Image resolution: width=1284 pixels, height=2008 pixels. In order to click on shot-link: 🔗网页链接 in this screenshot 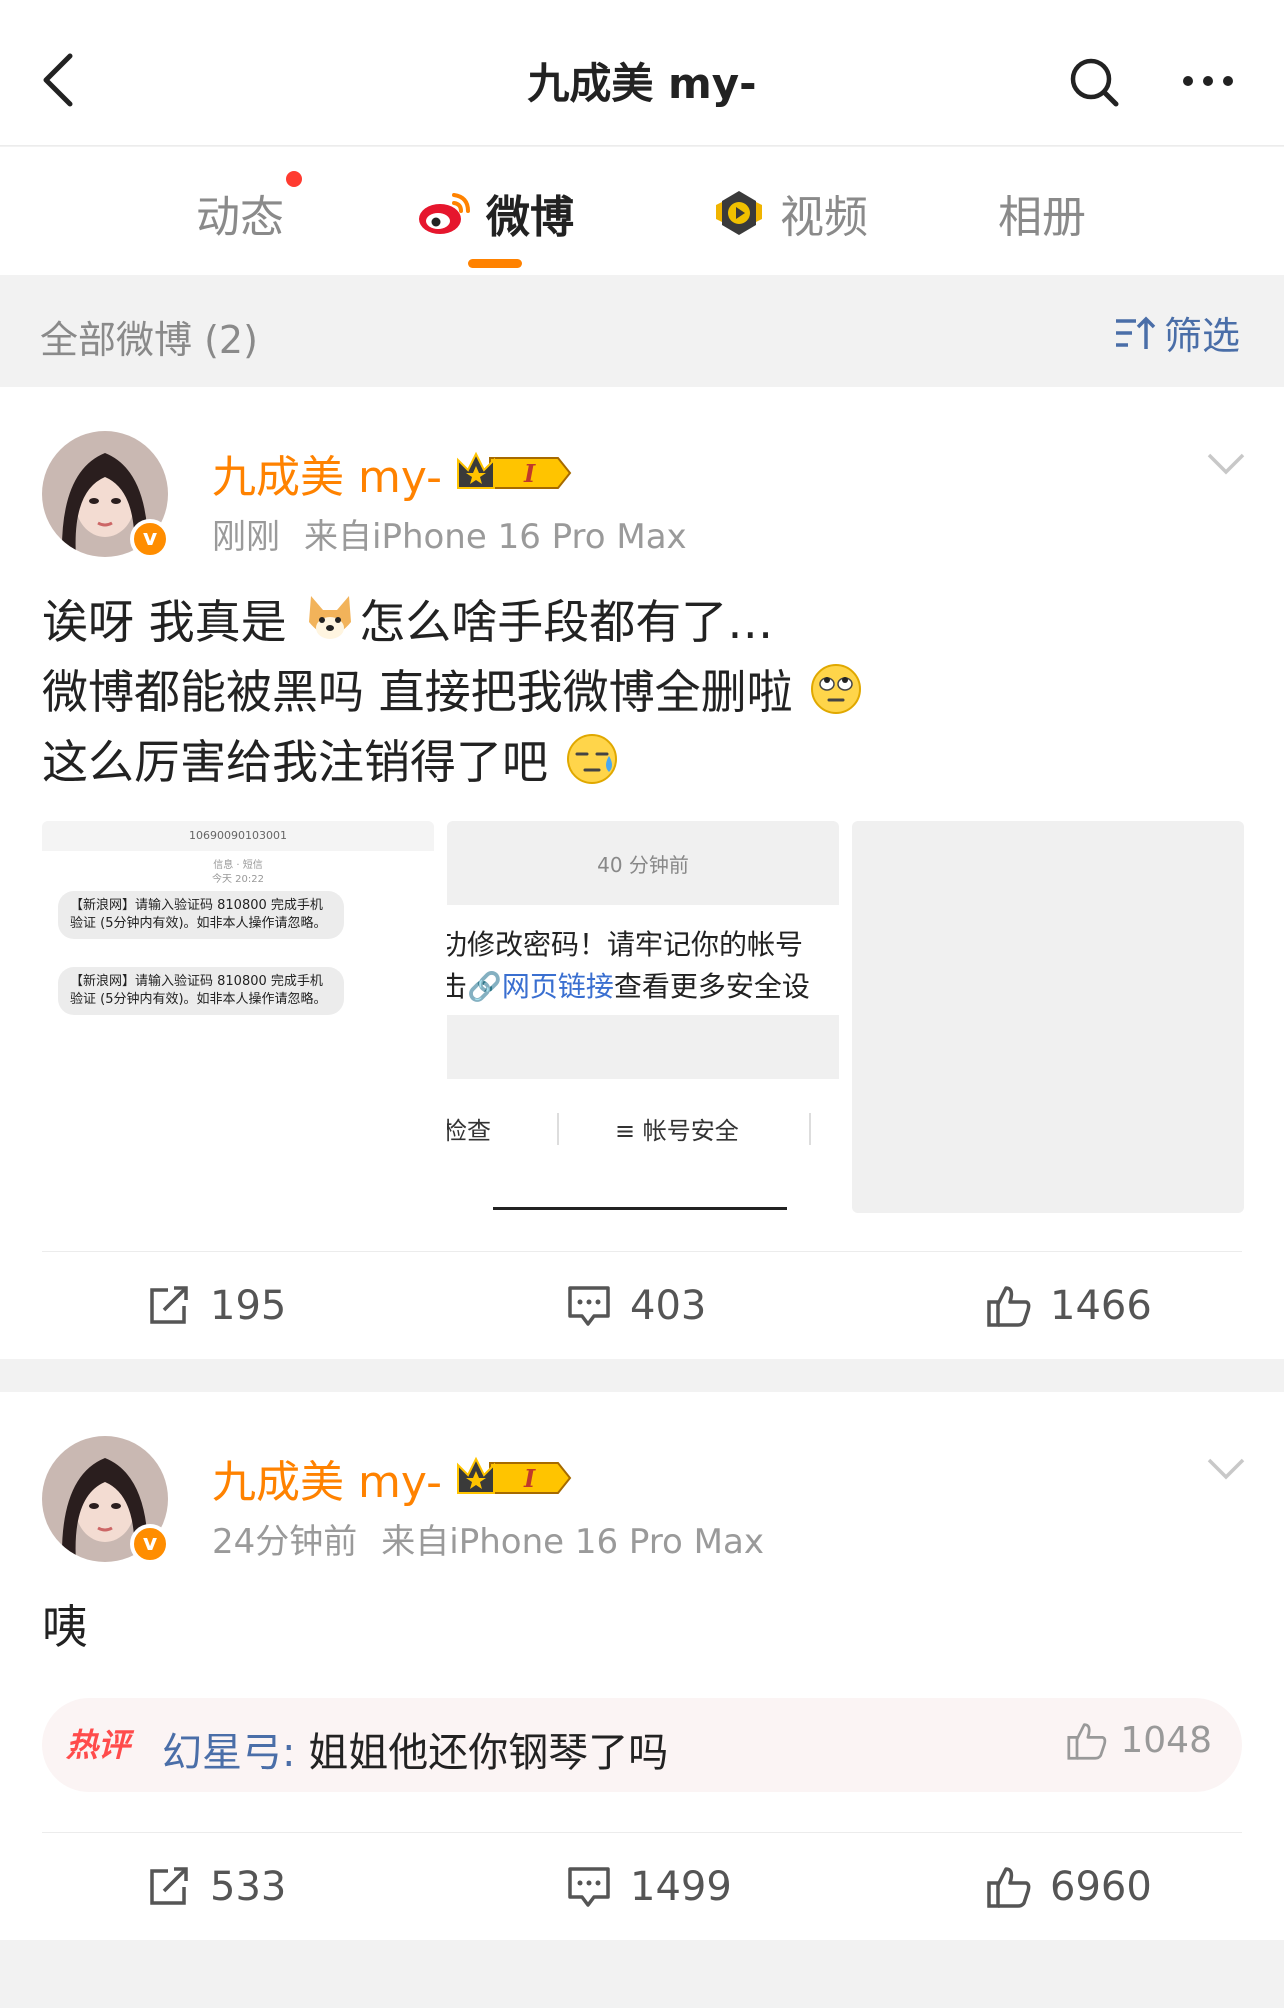, I will do `click(540, 986)`.